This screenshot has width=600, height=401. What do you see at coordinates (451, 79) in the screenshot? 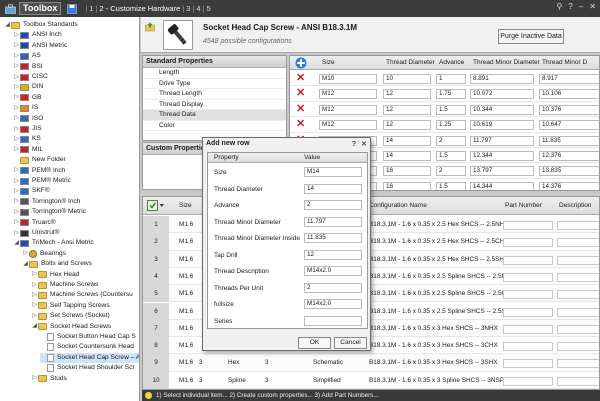
I see `size-table-cell: 1` at bounding box center [451, 79].